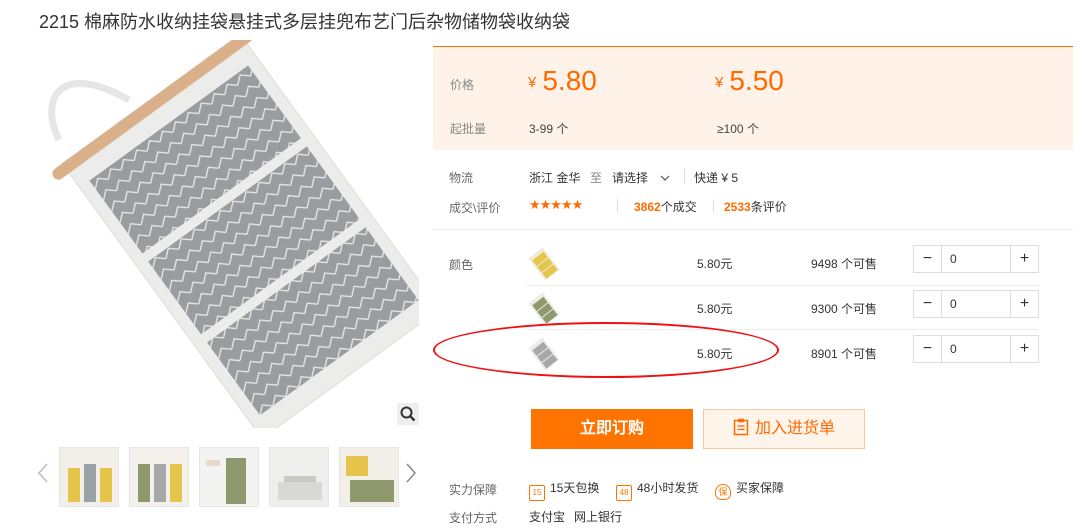 The width and height of the screenshot is (1082, 530). I want to click on price-tier-2: ¥5.50, so click(749, 81).